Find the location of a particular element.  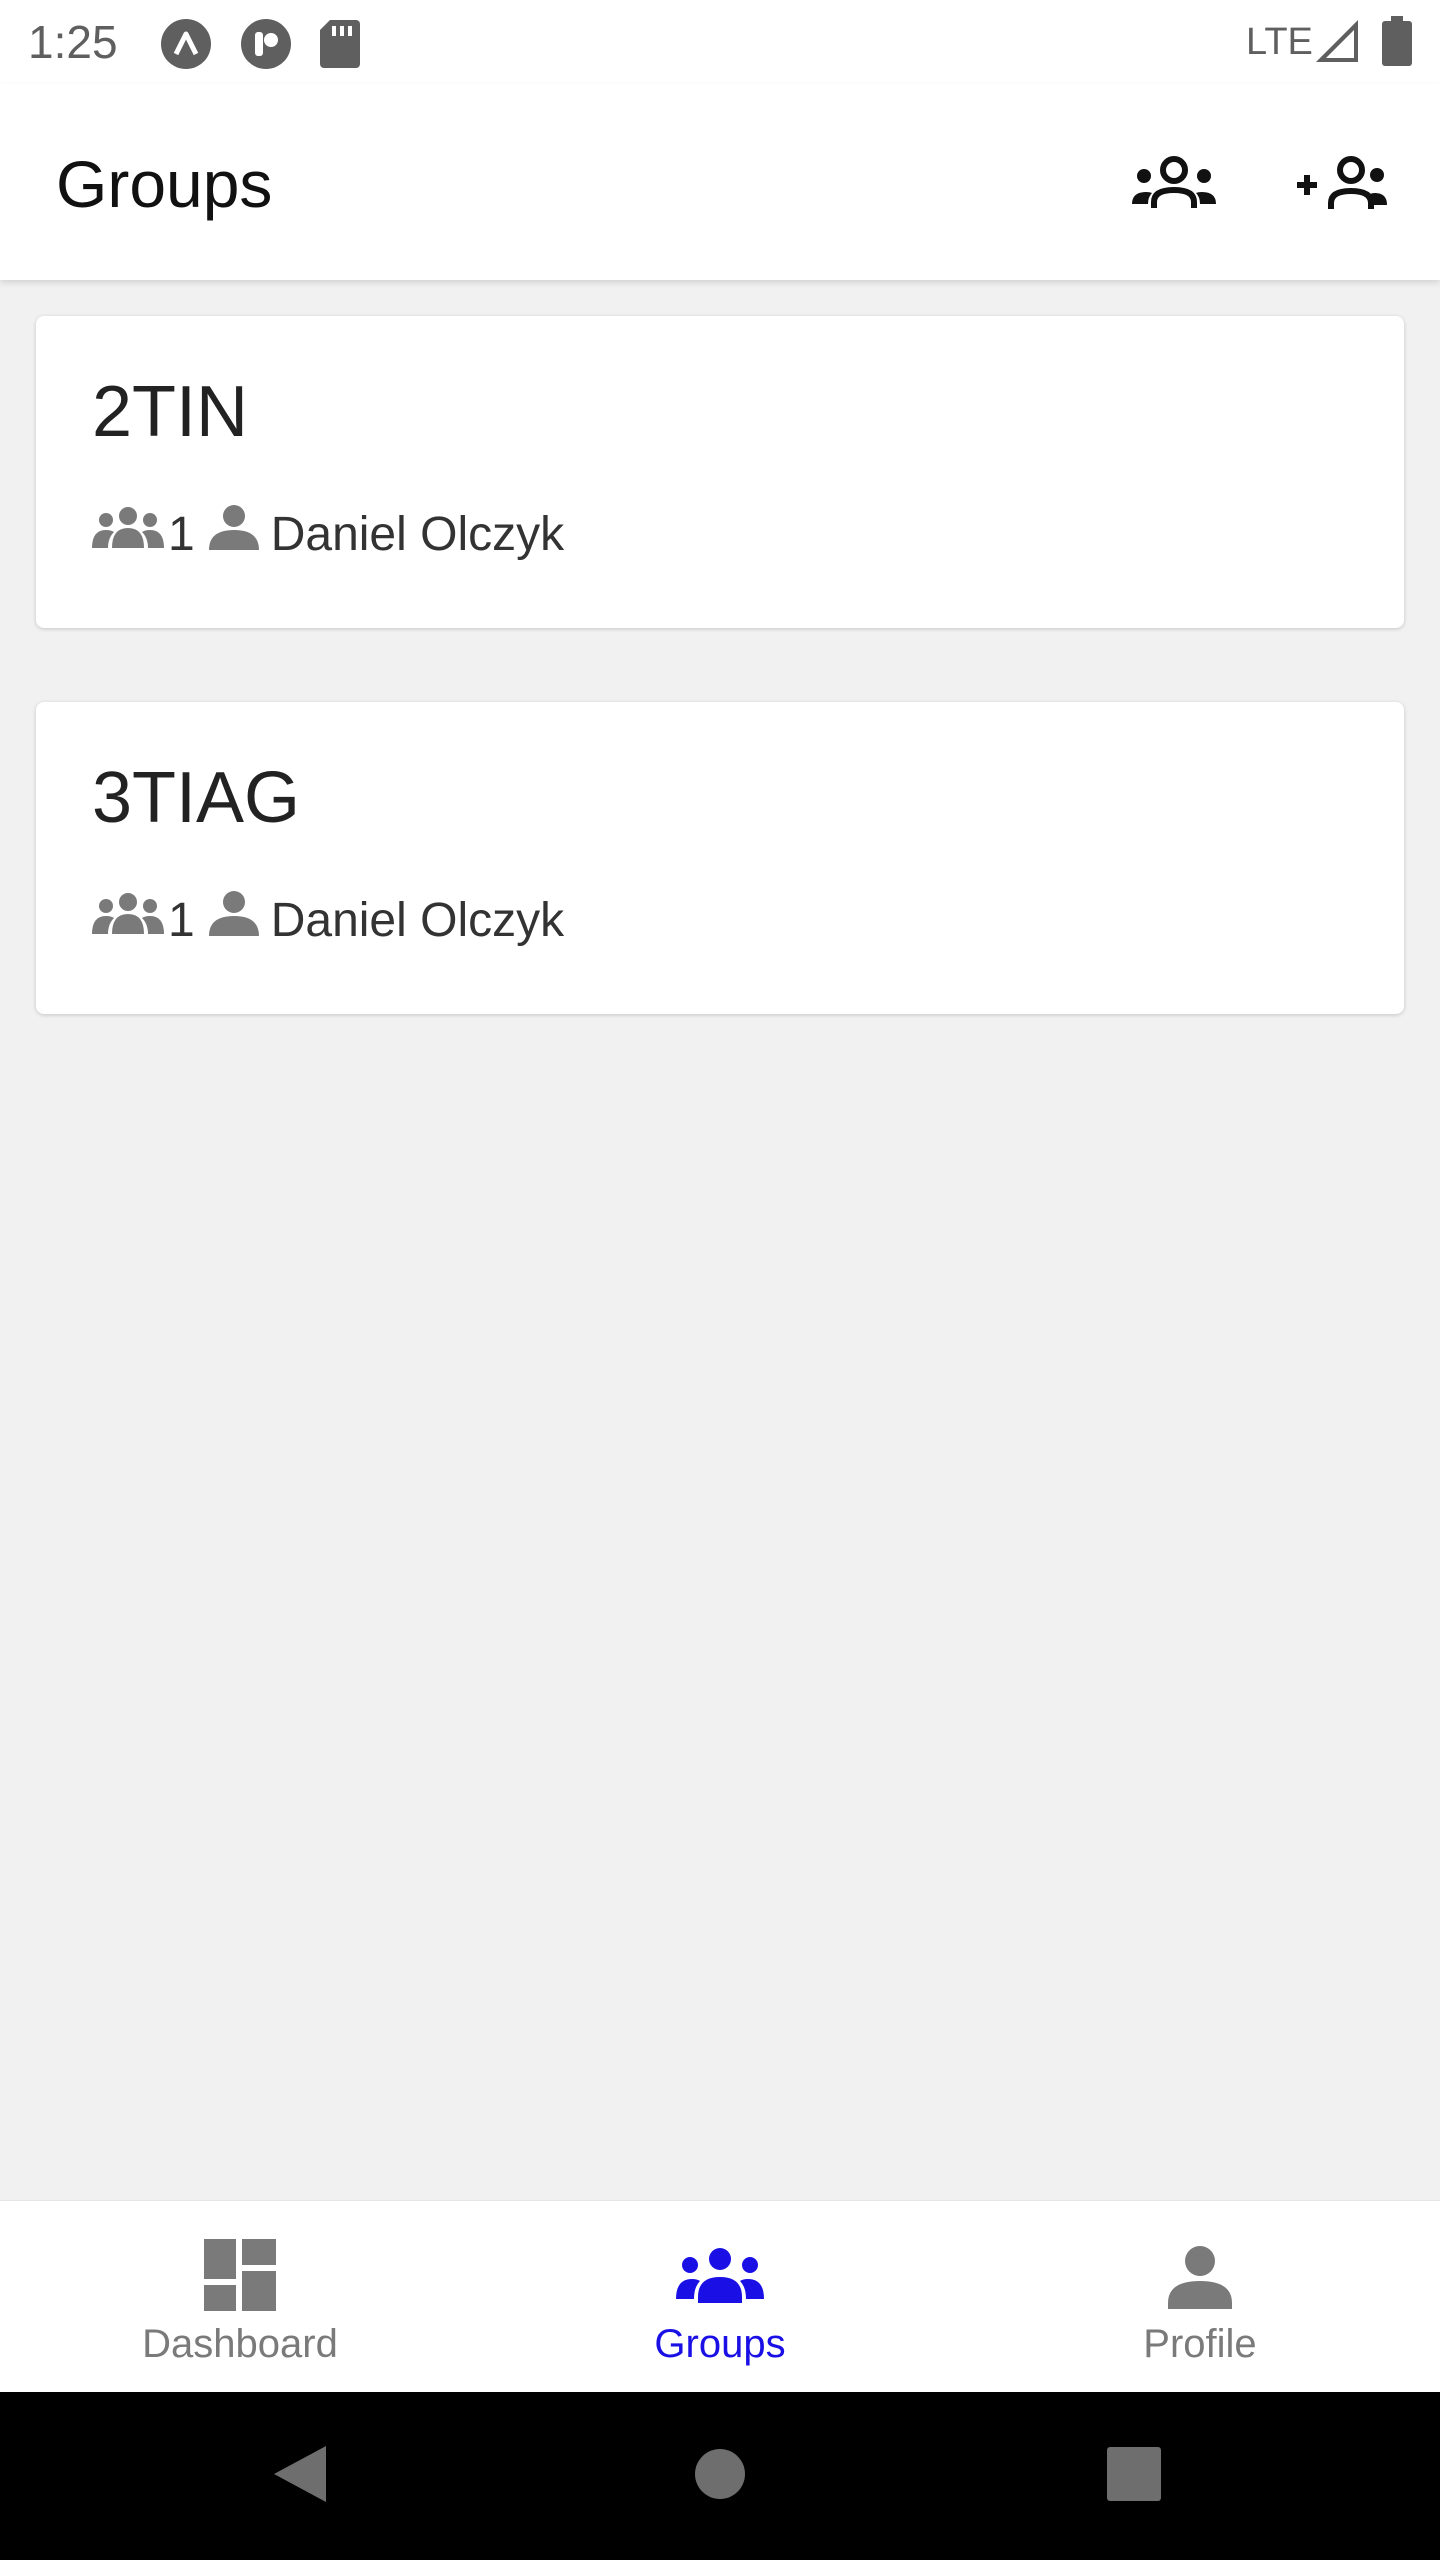

group-card: 3TIAG 1 Daniel Olczyk is located at coordinates (720, 858).